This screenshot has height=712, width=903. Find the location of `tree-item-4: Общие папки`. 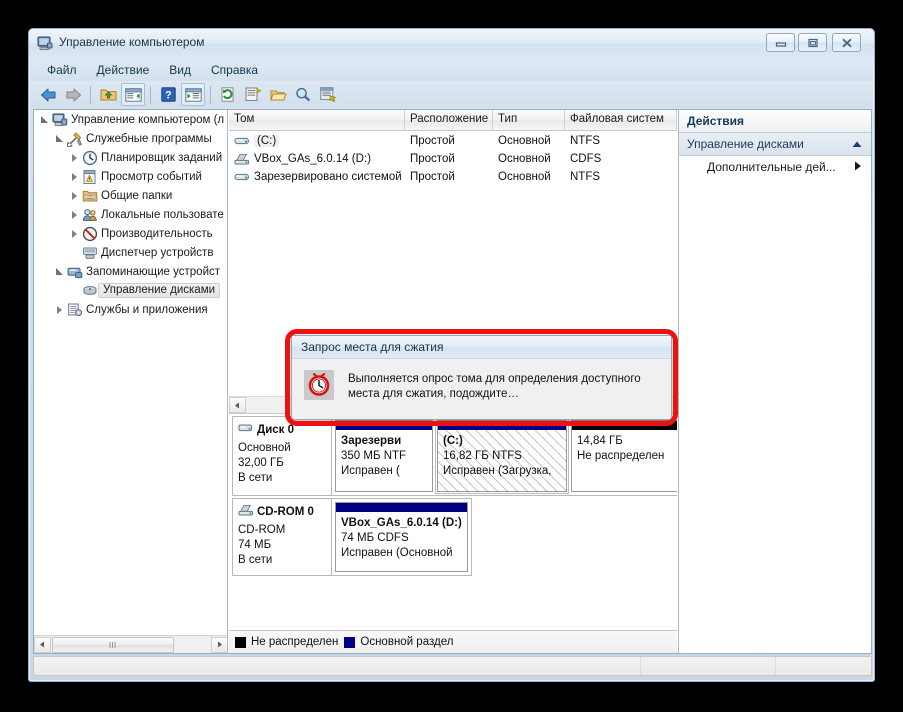

tree-item-4: Общие папки is located at coordinates (130, 195).